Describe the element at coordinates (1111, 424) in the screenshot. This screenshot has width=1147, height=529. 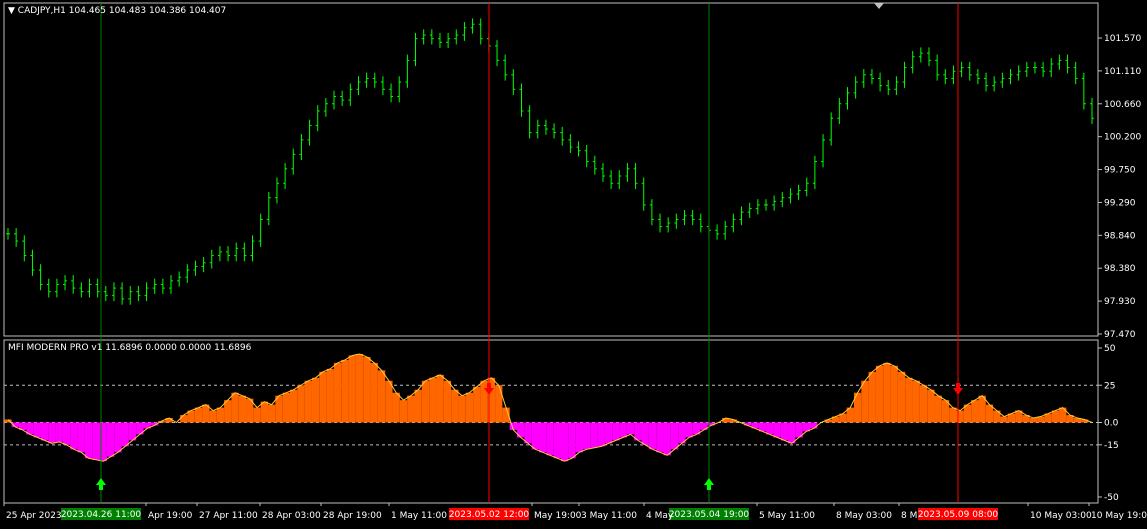
I see `indicator-axis-label: 0.0` at that location.